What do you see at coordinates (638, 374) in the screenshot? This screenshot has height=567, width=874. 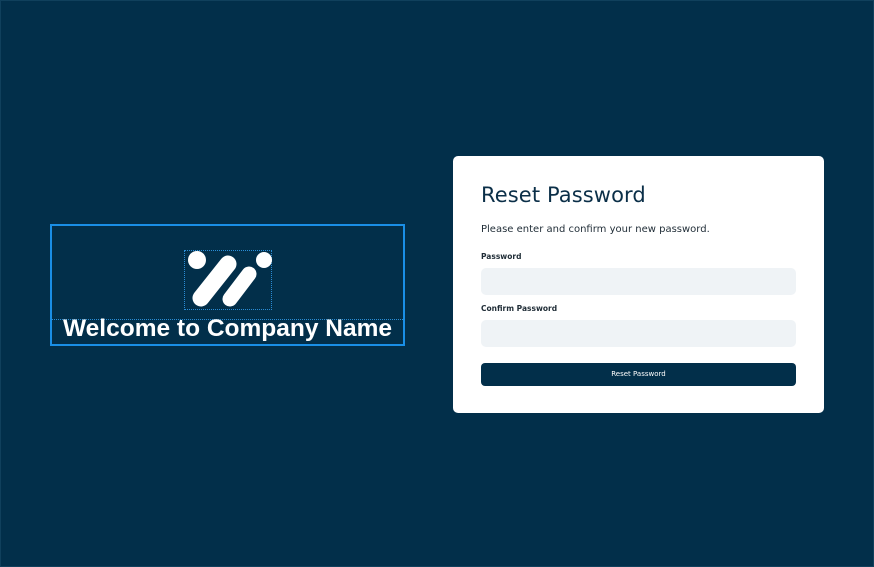 I see `reset-password-button: Reset Password` at bounding box center [638, 374].